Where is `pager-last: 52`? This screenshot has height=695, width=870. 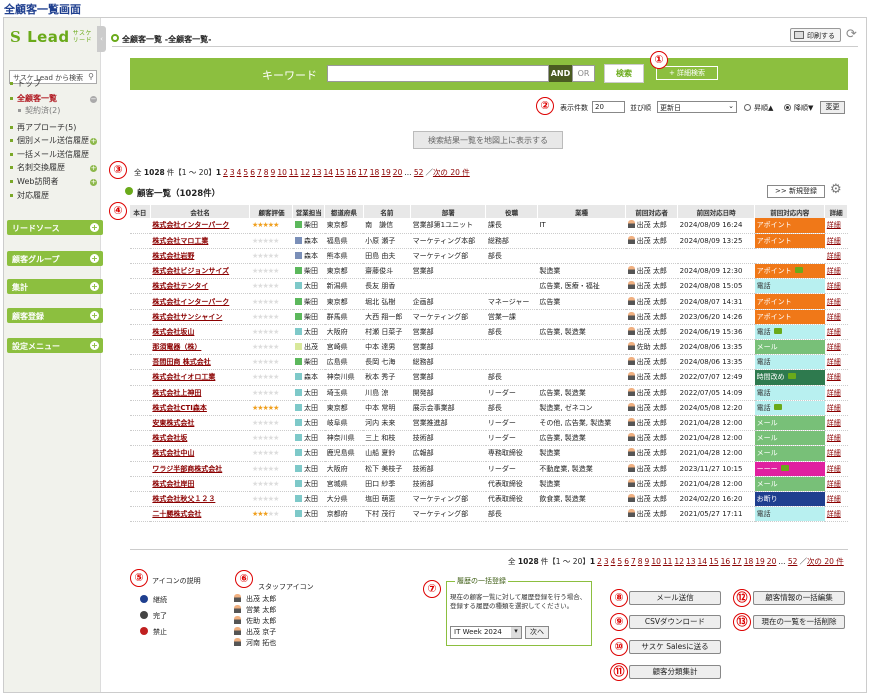 pager-last: 52 is located at coordinates (793, 561).